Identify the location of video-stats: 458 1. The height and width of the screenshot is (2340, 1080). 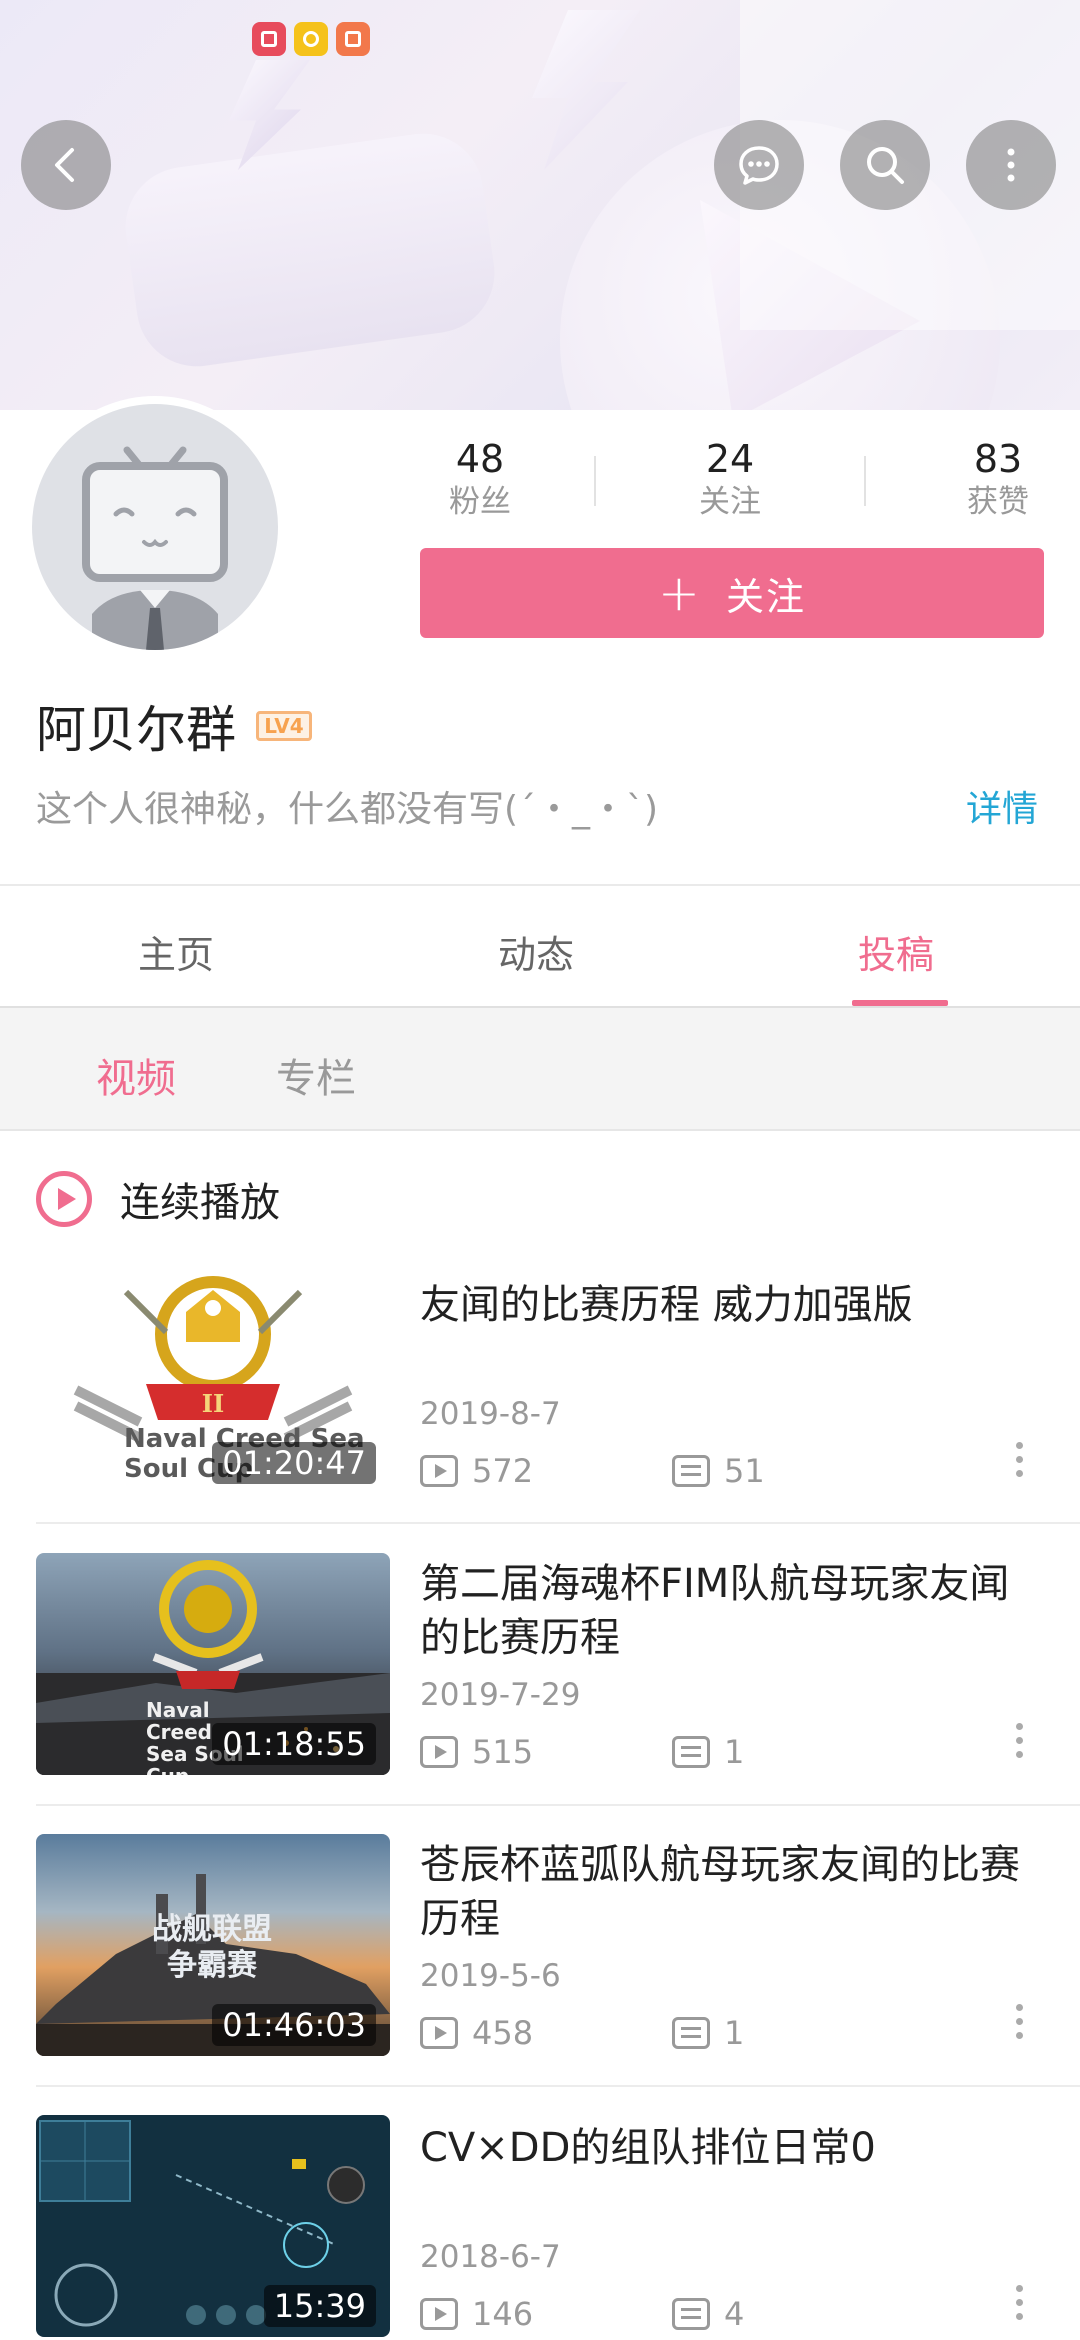
(582, 2033).